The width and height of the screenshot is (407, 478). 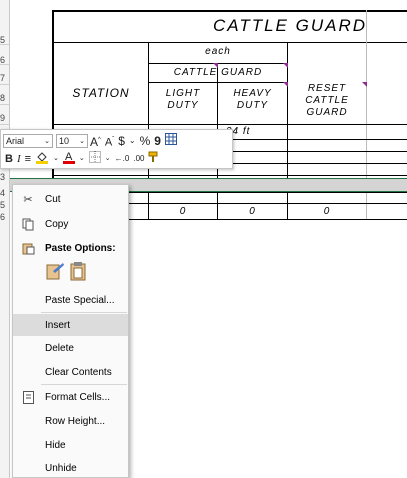 What do you see at coordinates (28, 224) in the screenshot?
I see `copy-icon` at bounding box center [28, 224].